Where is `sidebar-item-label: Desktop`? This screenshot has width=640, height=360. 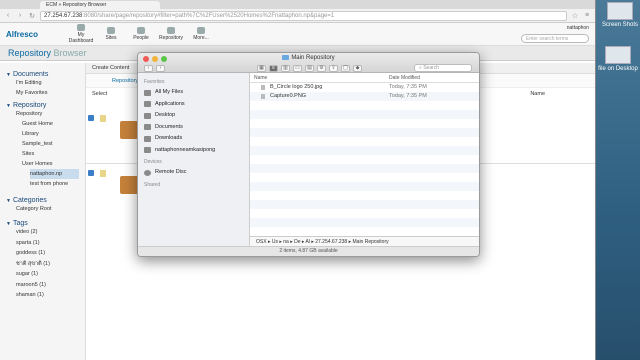
sidebar-item-label: Desktop is located at coordinates (165, 115).